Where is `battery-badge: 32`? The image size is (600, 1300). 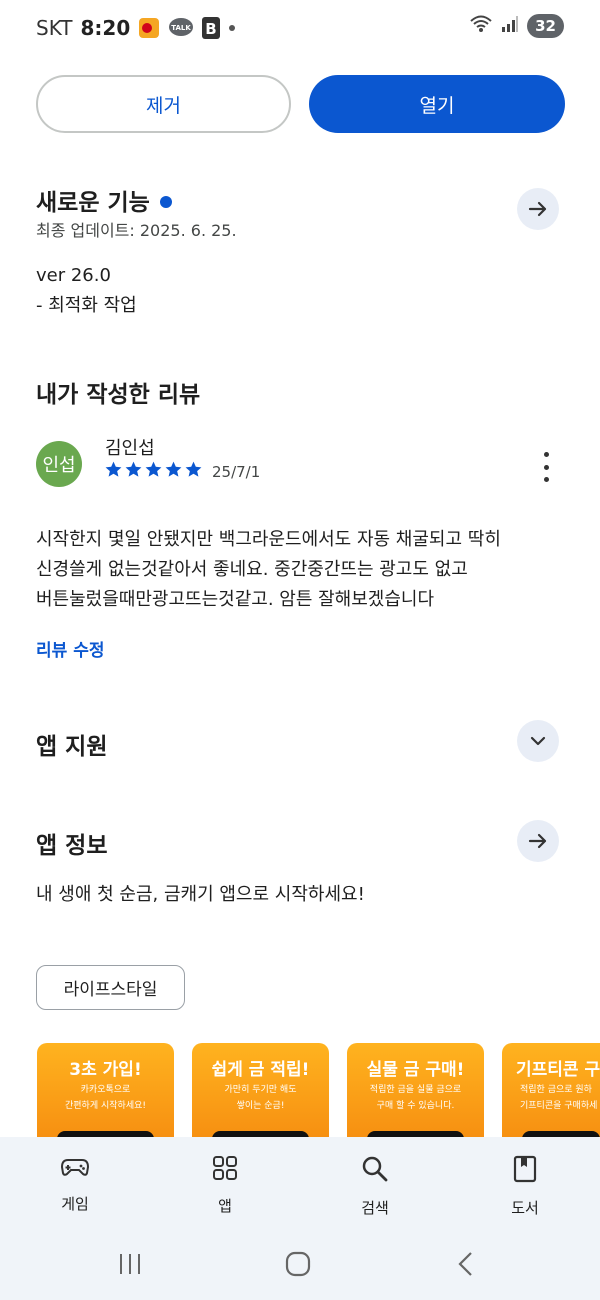
battery-badge: 32 is located at coordinates (545, 26).